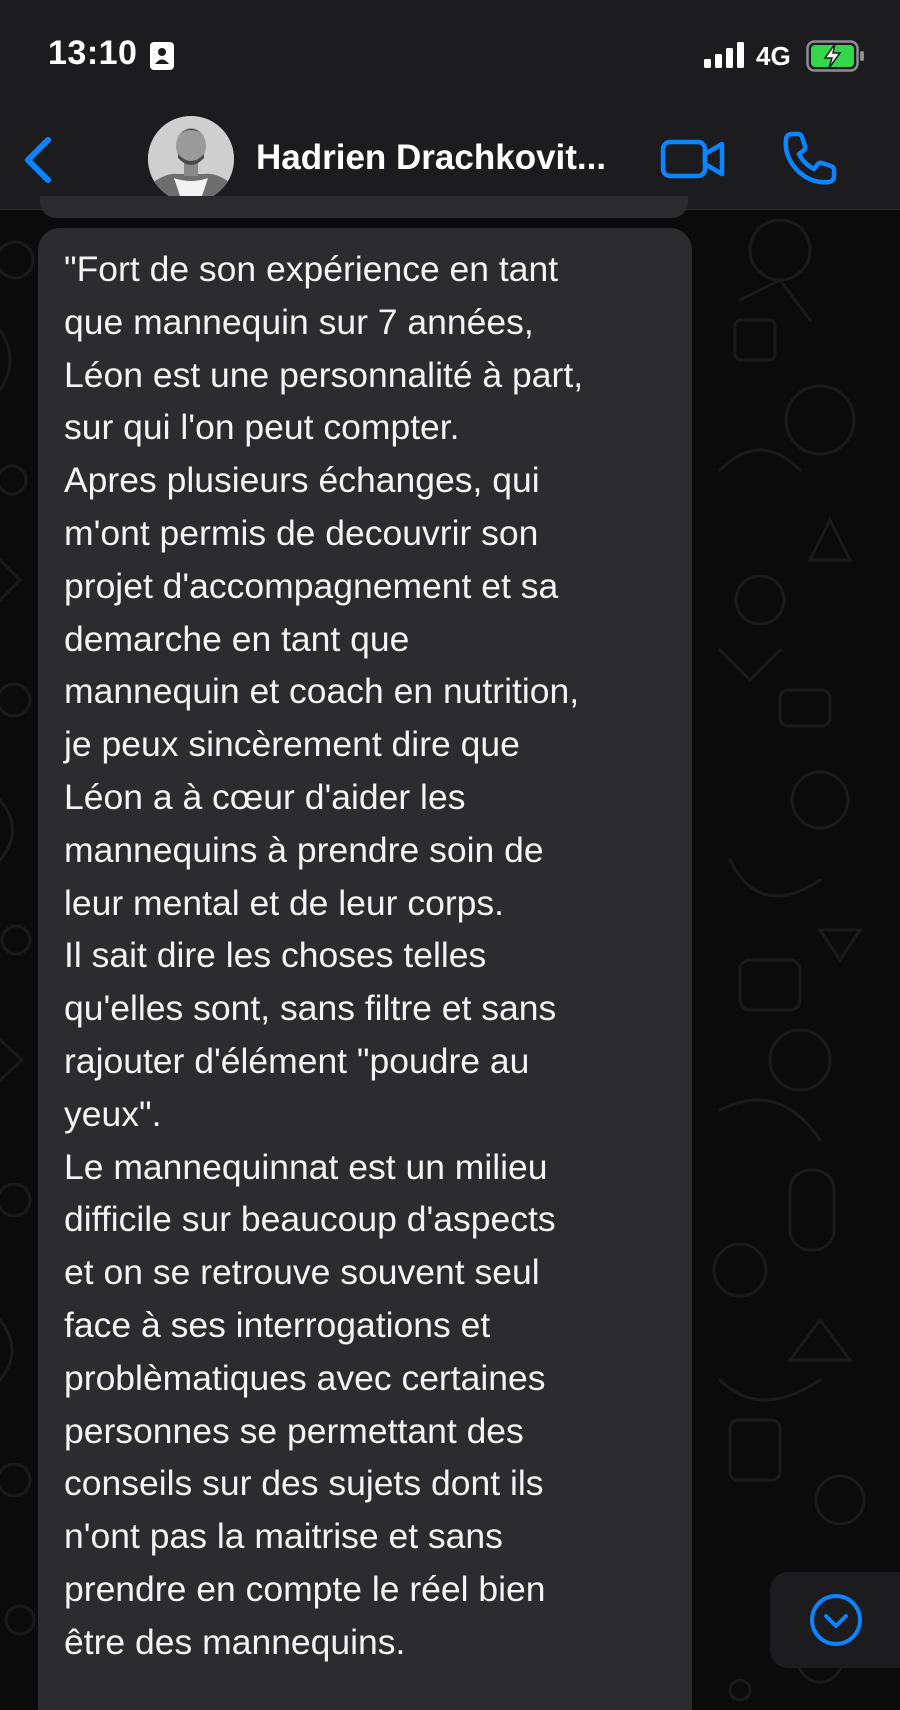  What do you see at coordinates (301, 532) in the screenshot?
I see `message-line: m'ont permis de decouvrir son` at bounding box center [301, 532].